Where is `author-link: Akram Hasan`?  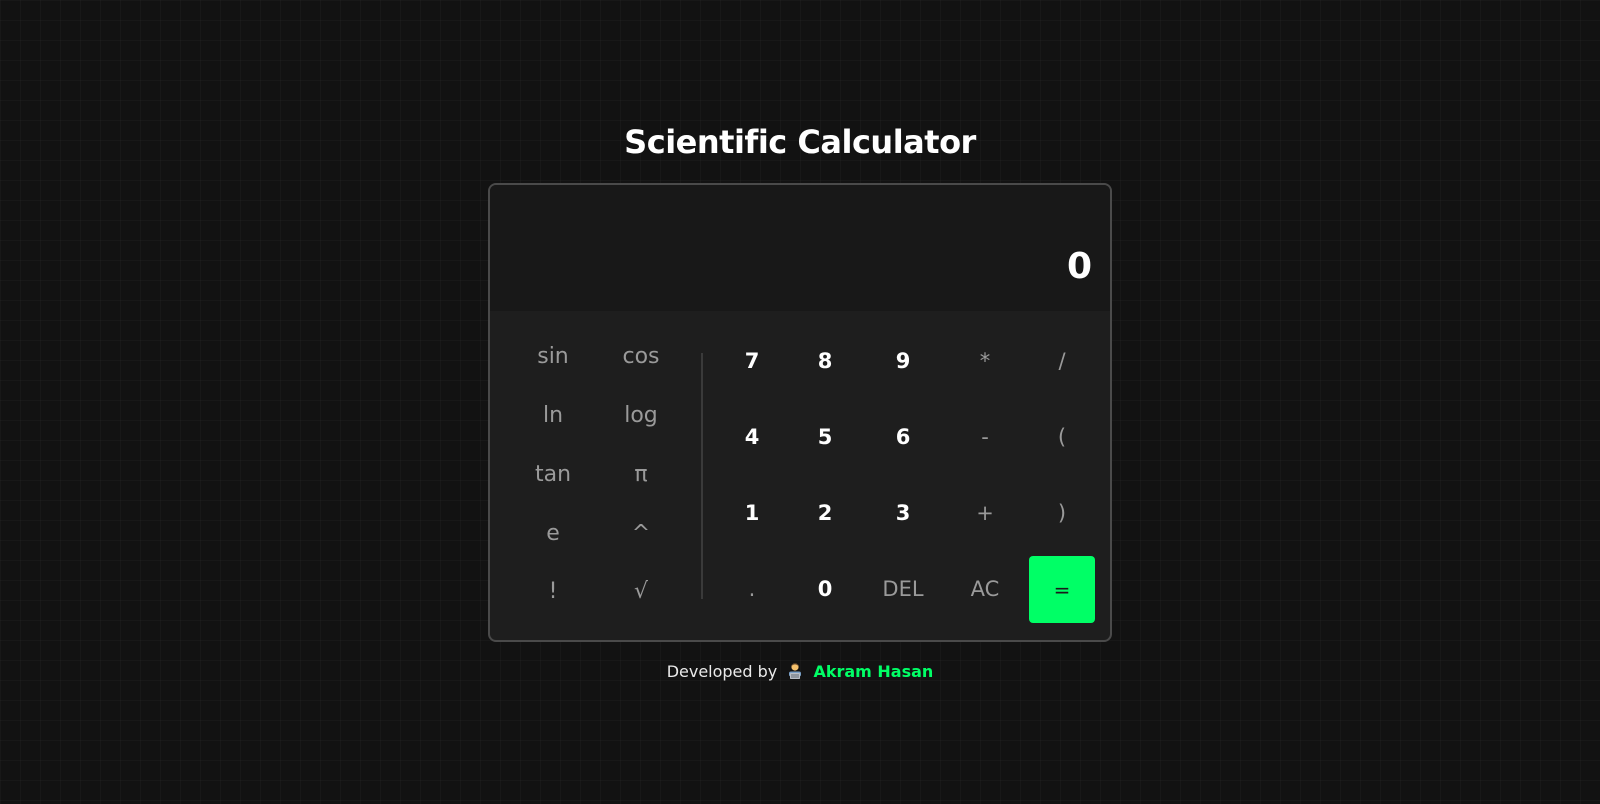
author-link: Akram Hasan is located at coordinates (873, 671).